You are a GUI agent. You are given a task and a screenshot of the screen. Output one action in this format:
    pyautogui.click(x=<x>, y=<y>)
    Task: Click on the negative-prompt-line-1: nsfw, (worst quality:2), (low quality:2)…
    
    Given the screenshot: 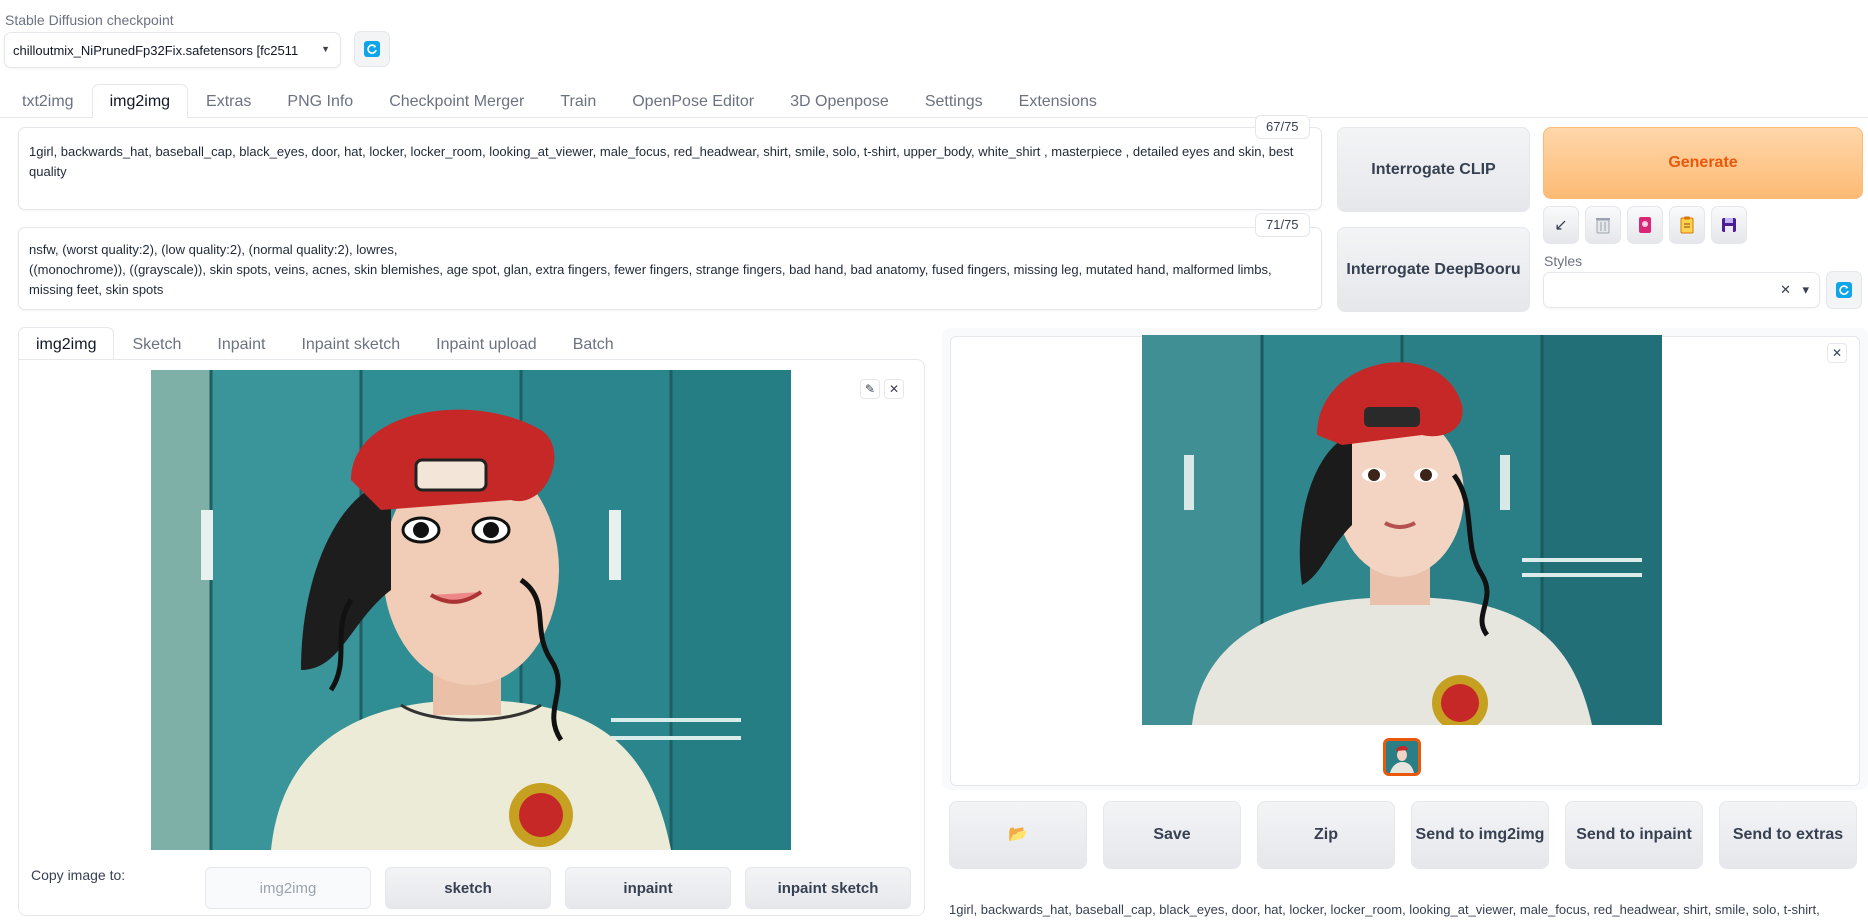 What is the action you would take?
    pyautogui.click(x=213, y=249)
    